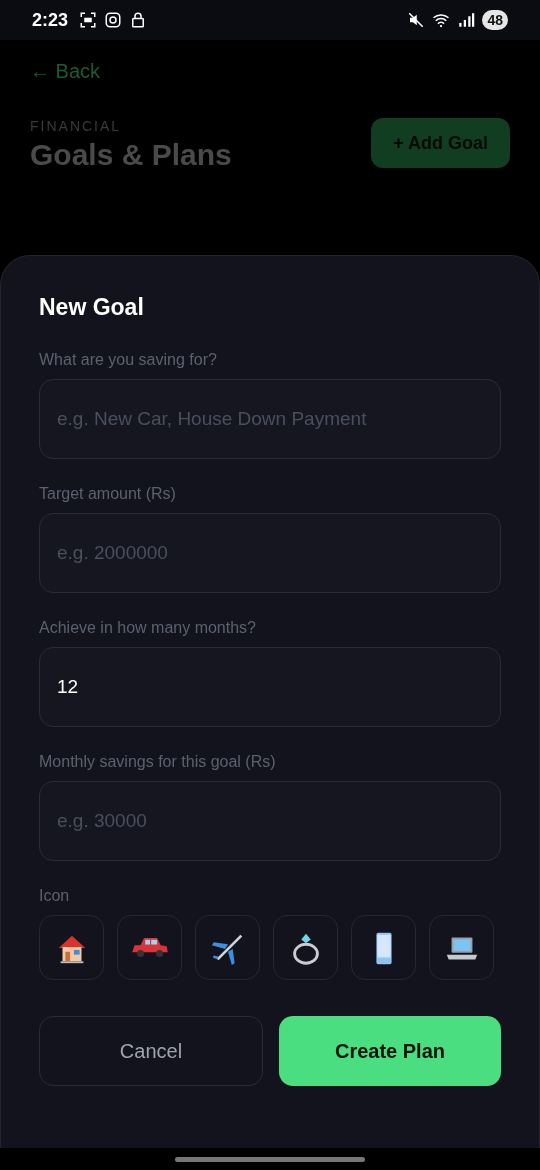 This screenshot has height=1170, width=540. What do you see at coordinates (158, 762) in the screenshot?
I see `field-label: Monthly savings for this goal (Rs)` at bounding box center [158, 762].